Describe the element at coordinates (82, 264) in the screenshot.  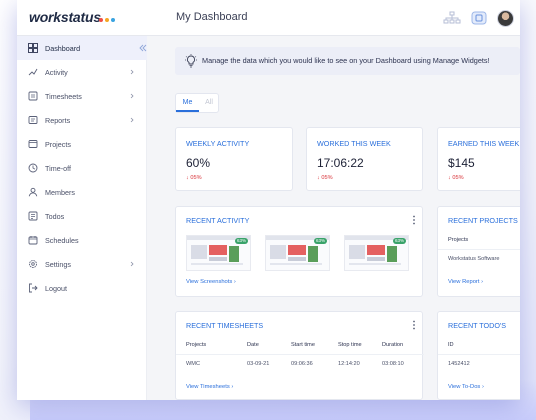
I see `sidebar-item-settings: Settings` at that location.